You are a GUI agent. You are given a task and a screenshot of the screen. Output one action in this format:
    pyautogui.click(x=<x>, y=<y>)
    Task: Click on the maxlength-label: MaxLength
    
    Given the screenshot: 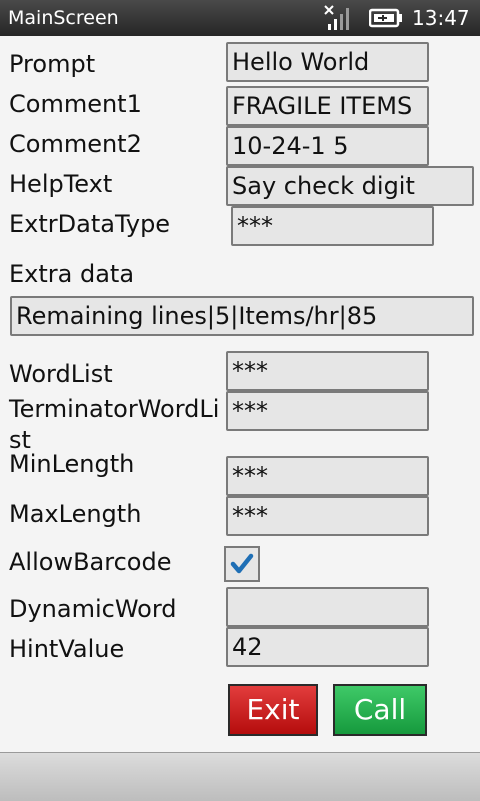 What is the action you would take?
    pyautogui.click(x=75, y=514)
    